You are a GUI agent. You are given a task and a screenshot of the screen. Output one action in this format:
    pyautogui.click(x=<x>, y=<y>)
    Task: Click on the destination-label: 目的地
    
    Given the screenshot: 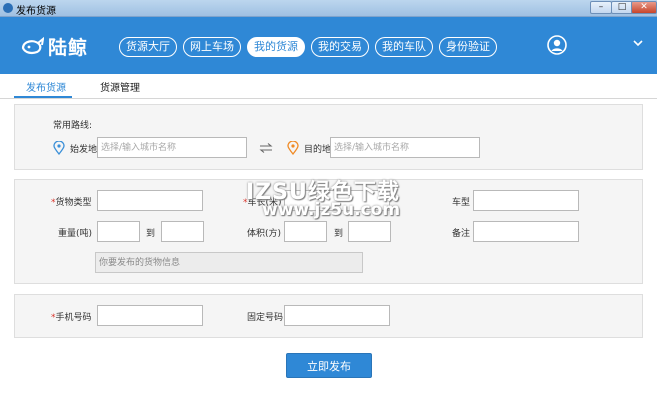 What is the action you would take?
    pyautogui.click(x=318, y=150)
    